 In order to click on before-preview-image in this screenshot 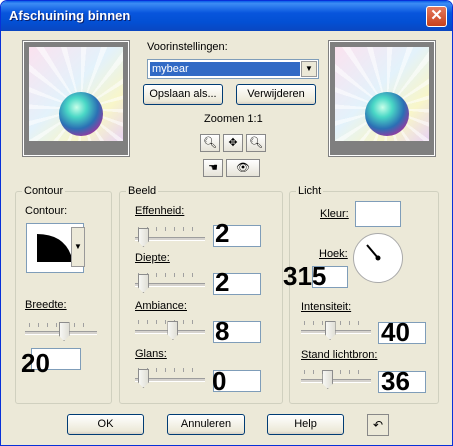, I will do `click(76, 94)`.